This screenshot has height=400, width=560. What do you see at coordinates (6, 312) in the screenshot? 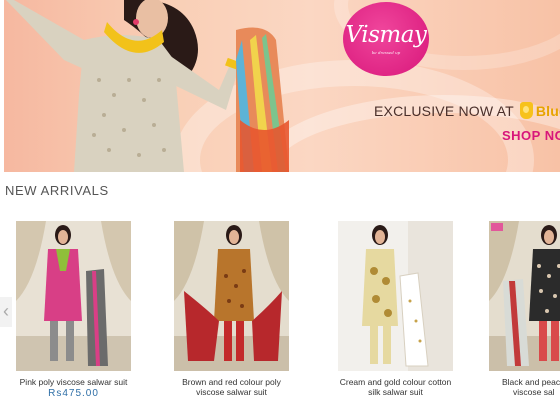
I see `carousel-prev-arrow-icon: ‹` at bounding box center [6, 312].